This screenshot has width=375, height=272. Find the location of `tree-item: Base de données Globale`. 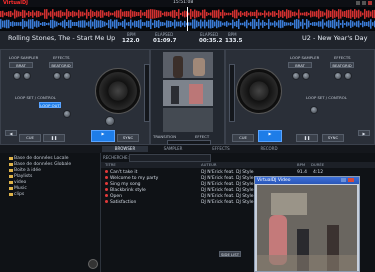

tree-item: Base de données Globale is located at coordinates (42, 164).